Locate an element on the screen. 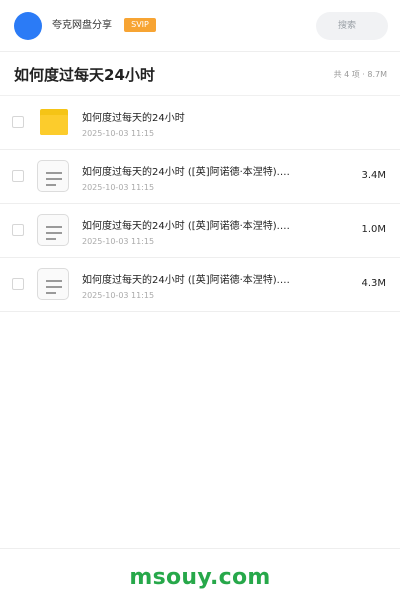 Image resolution: width=400 pixels, height=600 pixels. page-title: 如何度过每天24小时 is located at coordinates (84, 75).